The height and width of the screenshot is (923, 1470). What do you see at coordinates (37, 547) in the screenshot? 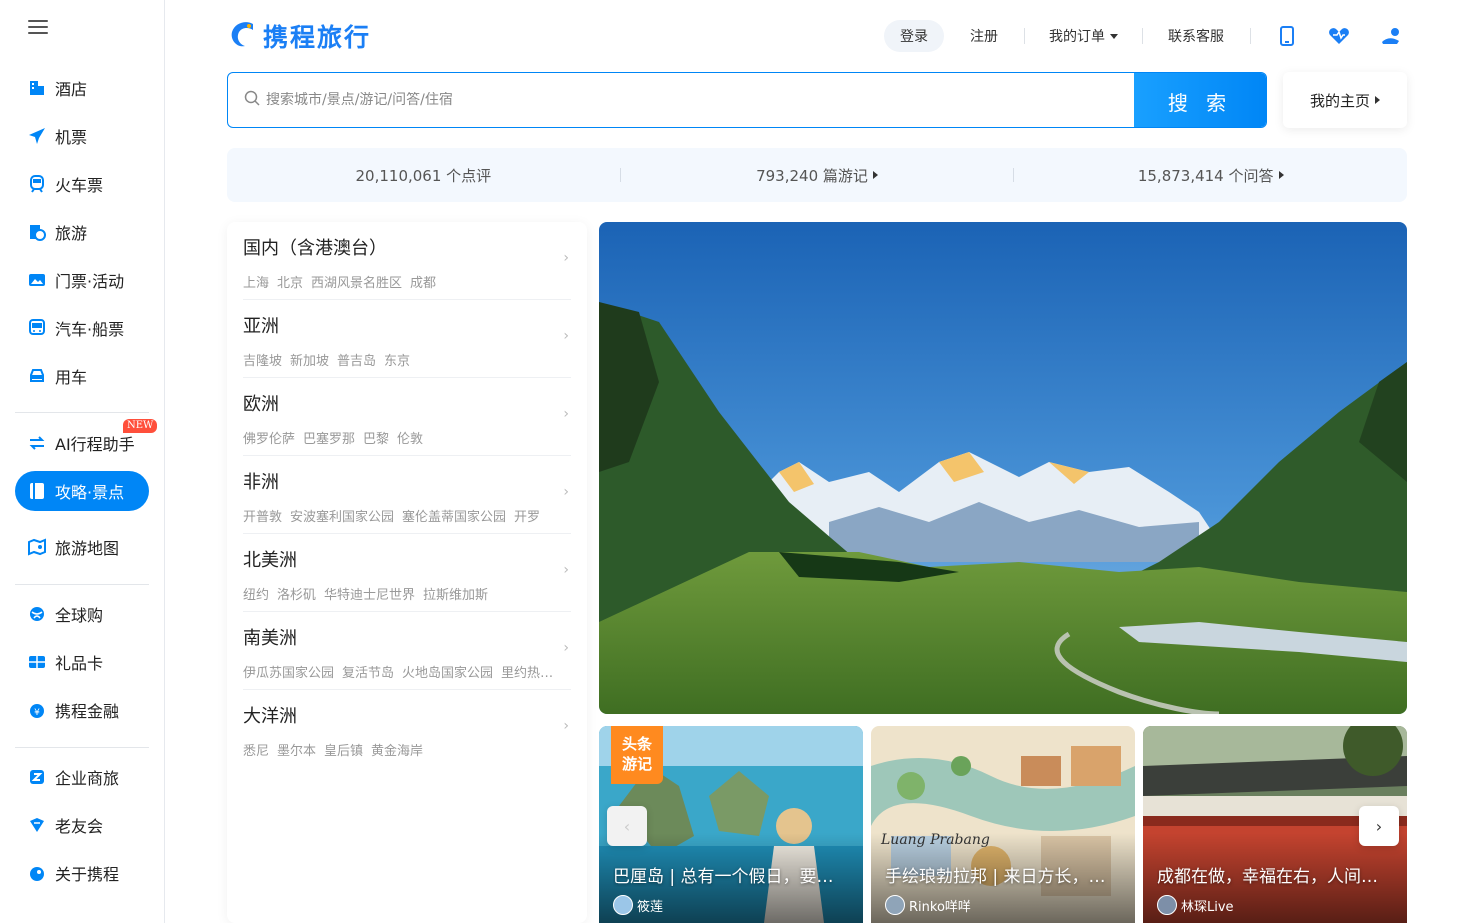
I see `map-icon` at bounding box center [37, 547].